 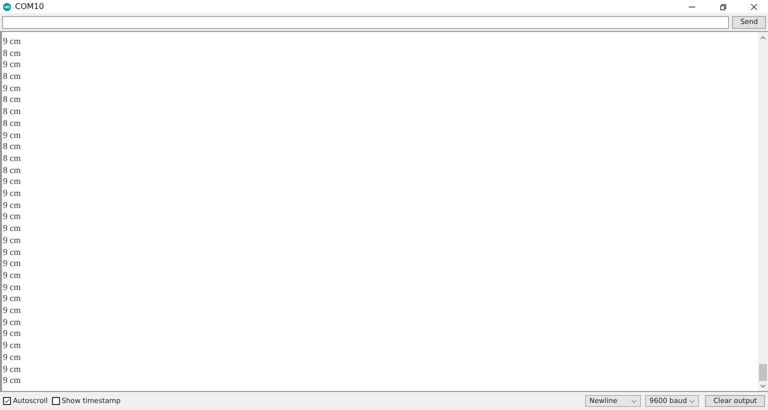 What do you see at coordinates (763, 211) in the screenshot?
I see `scrollbar` at bounding box center [763, 211].